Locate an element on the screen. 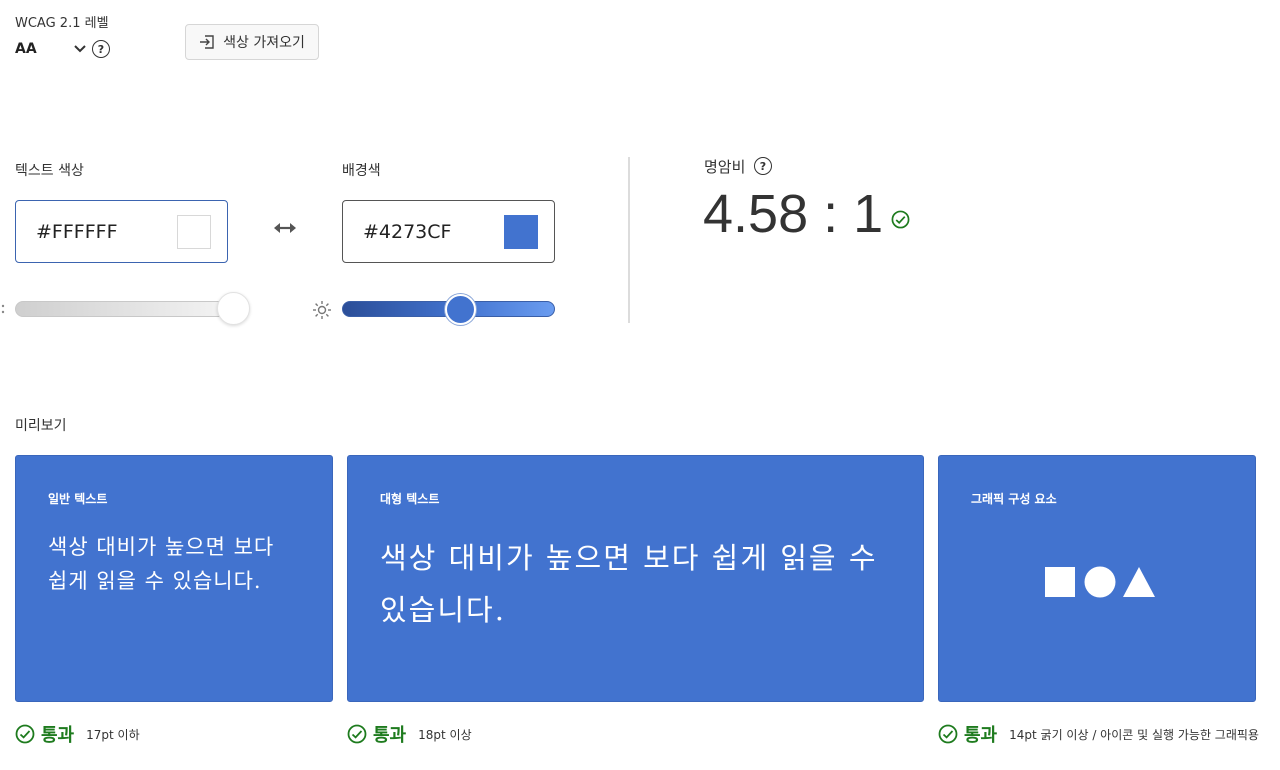 Image resolution: width=1280 pixels, height=770 pixels. normal-text-sample: 색상 대비가 높으면 보다 쉽게 읽을 수 있습니다. is located at coordinates (161, 564).